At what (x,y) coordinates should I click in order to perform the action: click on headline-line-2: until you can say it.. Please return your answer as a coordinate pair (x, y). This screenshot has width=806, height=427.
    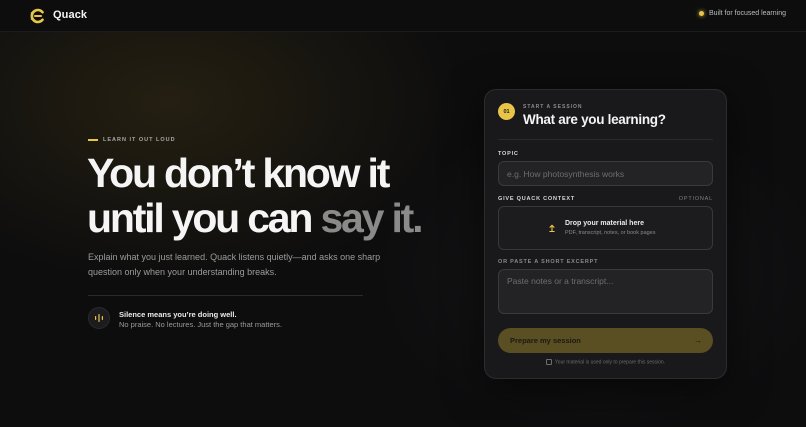
    Looking at the image, I should click on (257, 218).